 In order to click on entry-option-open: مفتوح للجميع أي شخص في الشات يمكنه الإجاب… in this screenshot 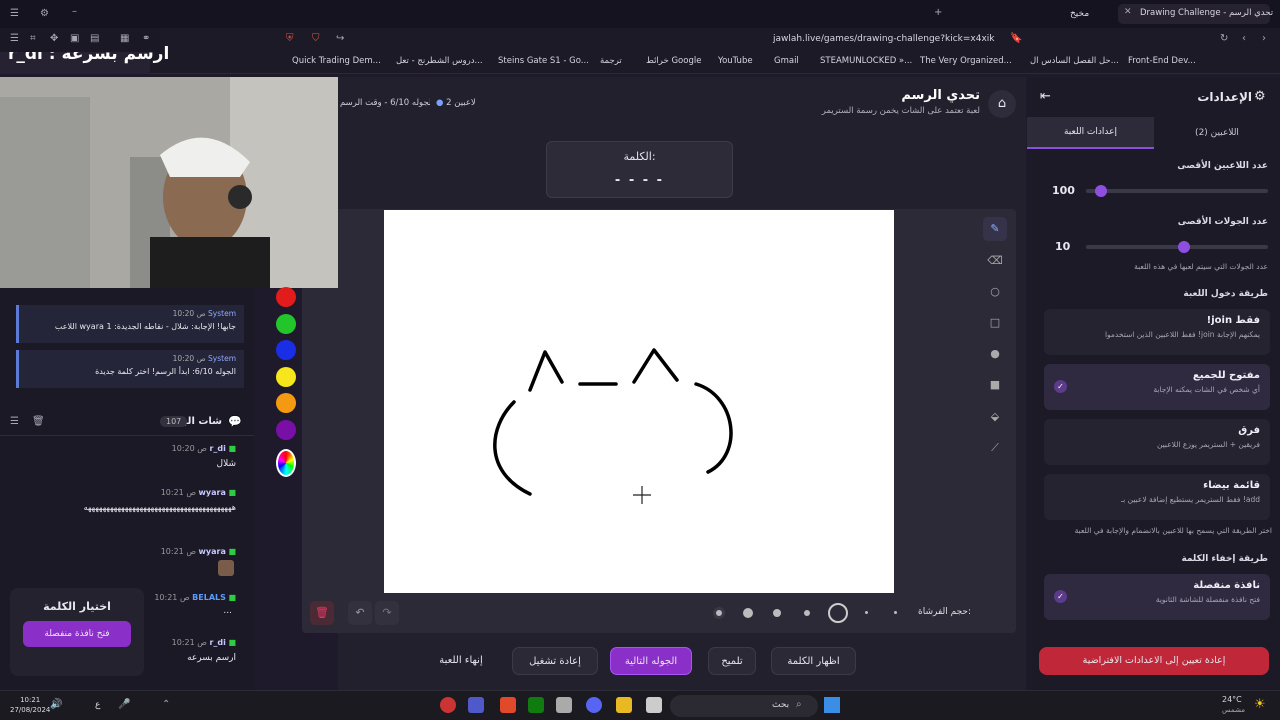, I will do `click(1157, 387)`.